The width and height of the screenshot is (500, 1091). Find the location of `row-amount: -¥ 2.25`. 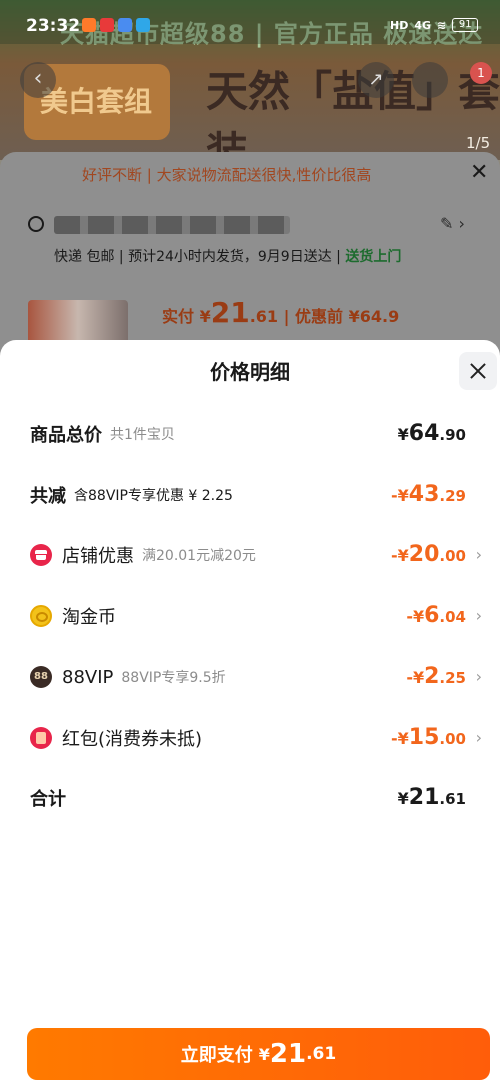

row-amount: -¥ 2.25 is located at coordinates (436, 677).